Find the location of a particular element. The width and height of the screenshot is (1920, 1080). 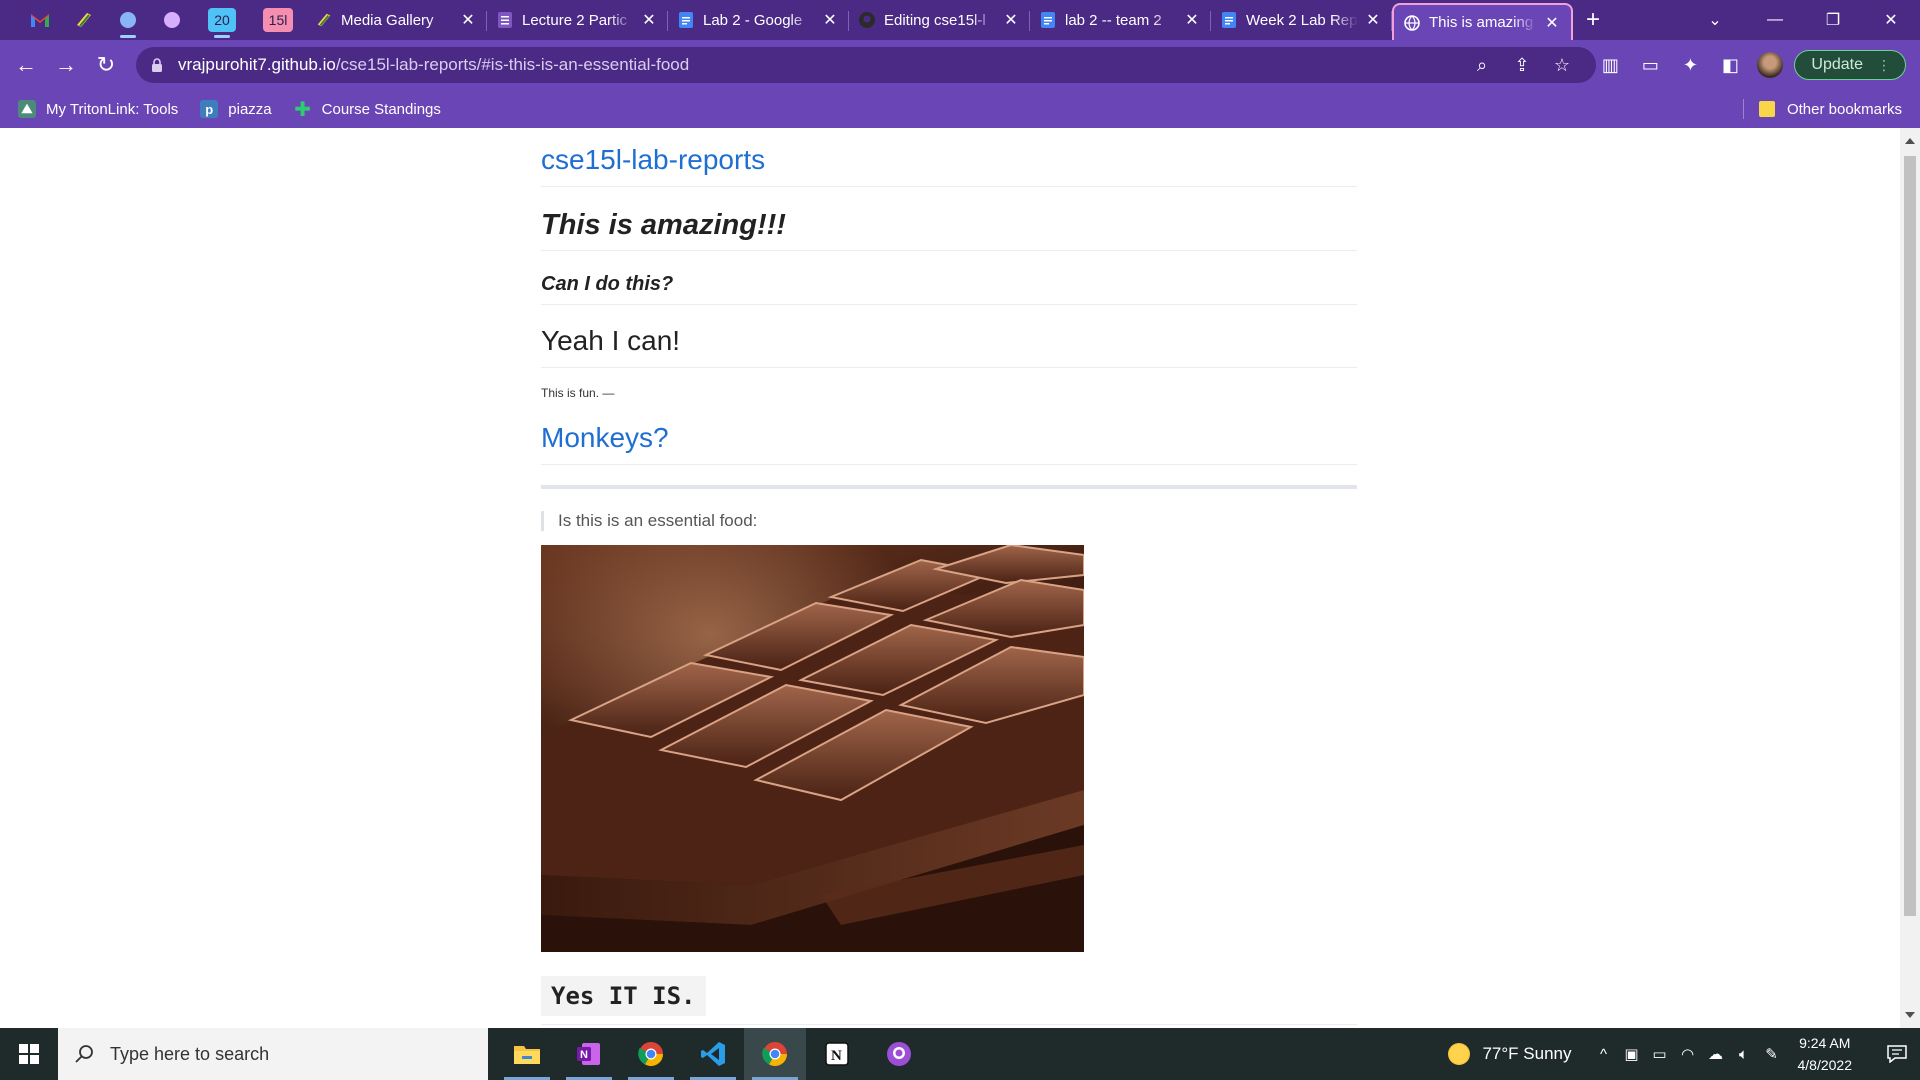

taskbar-clock: 9:24 AM 4/8/2022 is located at coordinates (1825, 1054).